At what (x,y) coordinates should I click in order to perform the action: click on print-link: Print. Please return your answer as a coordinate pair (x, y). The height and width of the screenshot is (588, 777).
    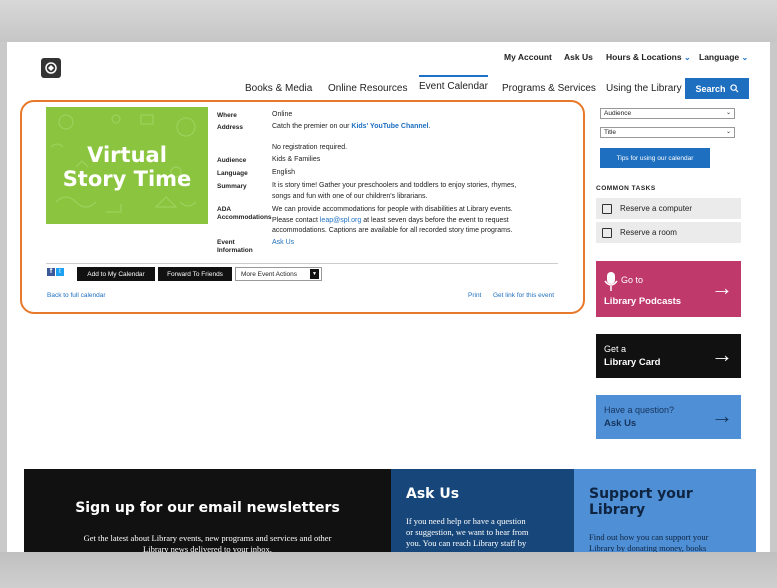
    Looking at the image, I should click on (474, 295).